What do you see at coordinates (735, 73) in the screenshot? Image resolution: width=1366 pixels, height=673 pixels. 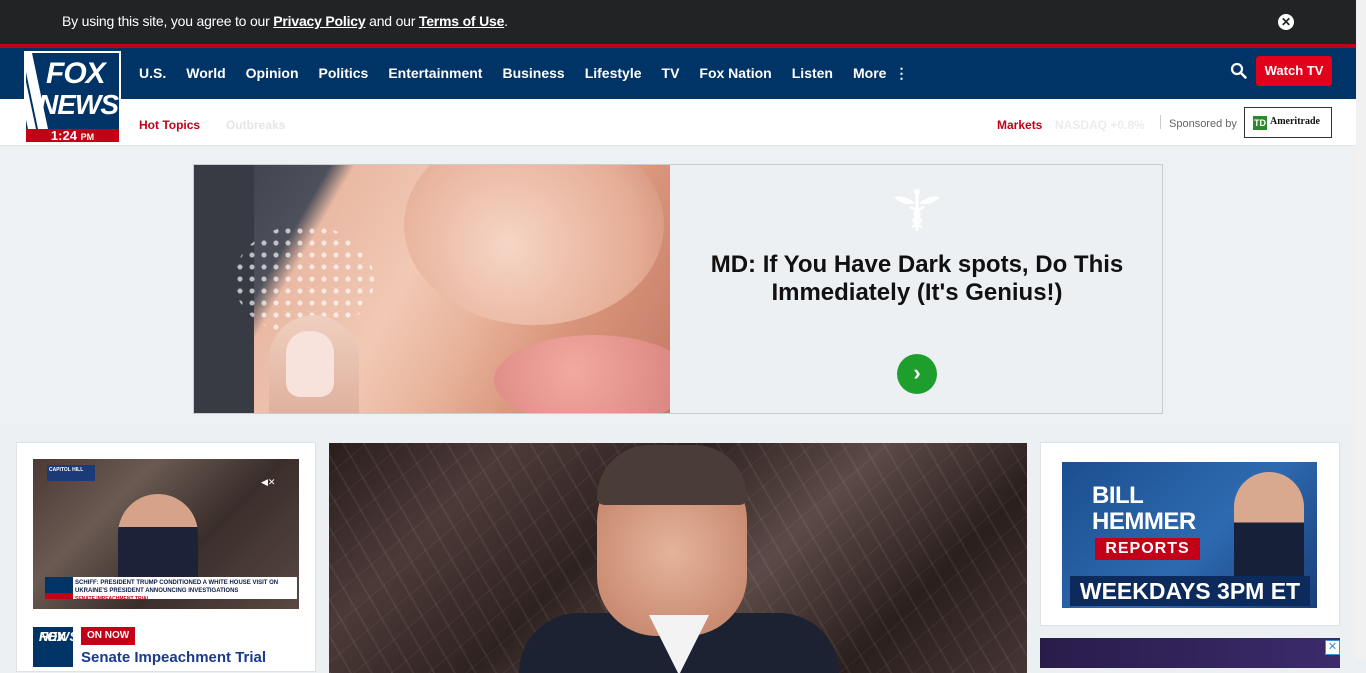 I see `nav-item-fox-nation: Fox Nation` at bounding box center [735, 73].